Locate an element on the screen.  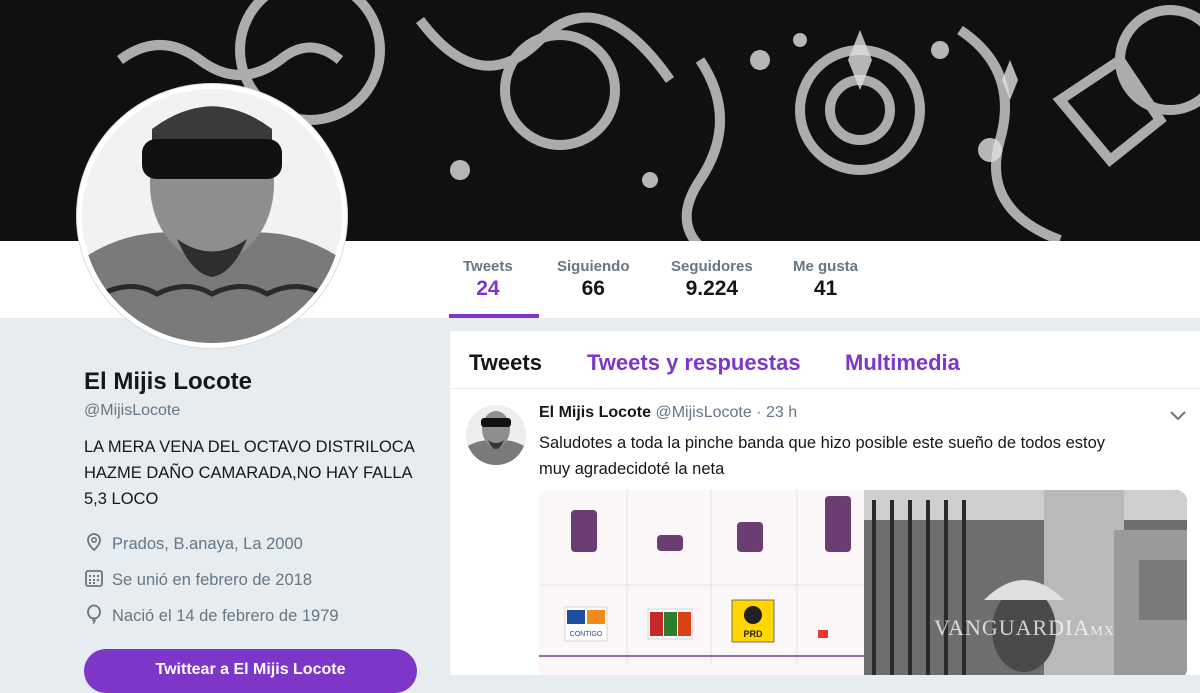
stat-value: 41 is located at coordinates (825, 288).